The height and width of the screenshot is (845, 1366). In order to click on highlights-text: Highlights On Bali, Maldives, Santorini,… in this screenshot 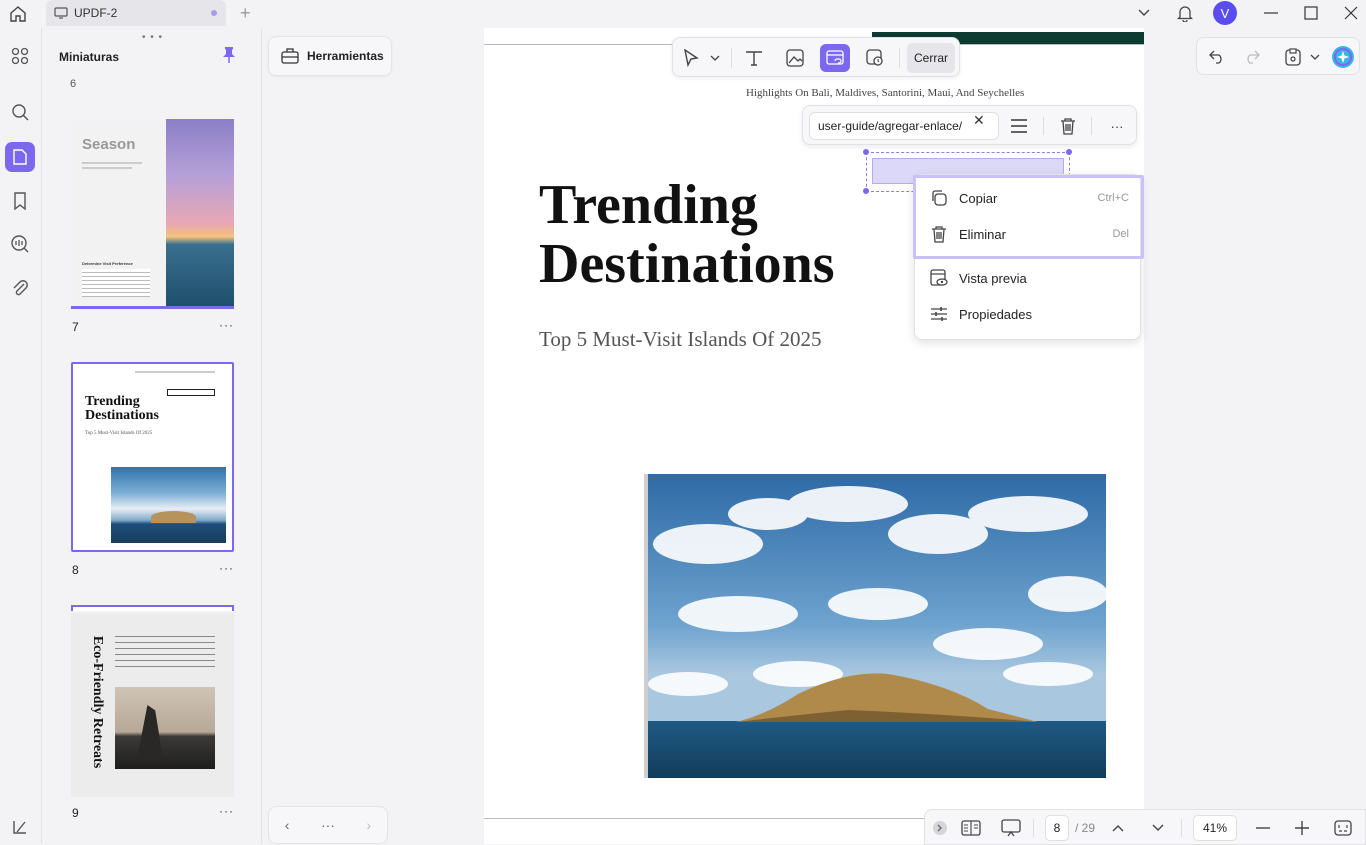, I will do `click(885, 93)`.